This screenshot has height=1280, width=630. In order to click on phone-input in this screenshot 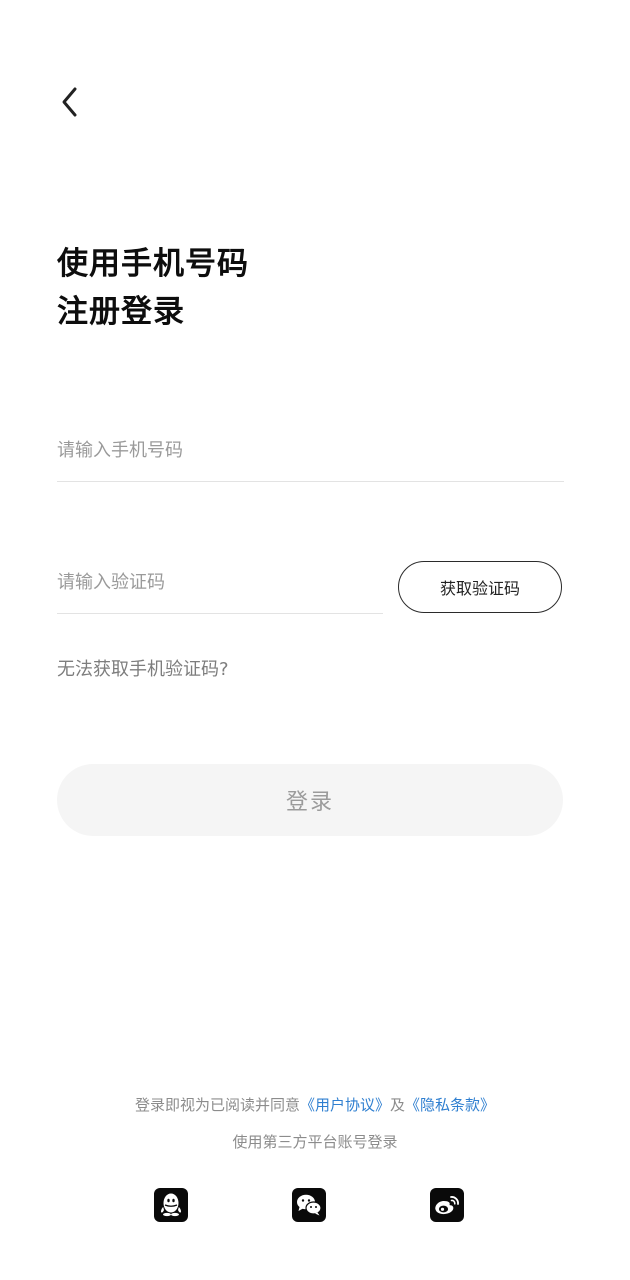, I will do `click(310, 450)`.